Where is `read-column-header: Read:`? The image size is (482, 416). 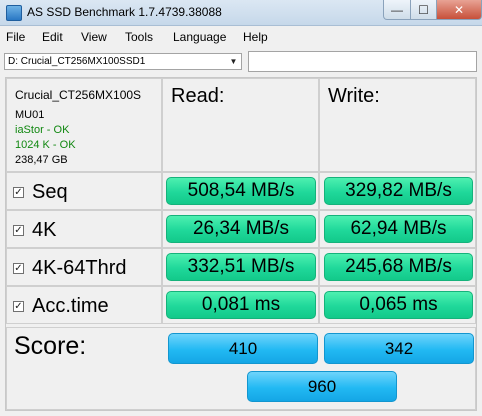
read-column-header: Read: is located at coordinates (240, 125).